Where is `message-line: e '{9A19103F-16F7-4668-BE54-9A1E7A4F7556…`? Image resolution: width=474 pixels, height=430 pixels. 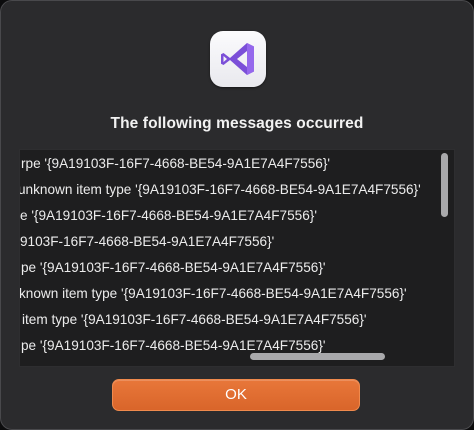 message-line: e '{9A19103F-16F7-4668-BE54-9A1E7A4F7556… is located at coordinates (168, 215).